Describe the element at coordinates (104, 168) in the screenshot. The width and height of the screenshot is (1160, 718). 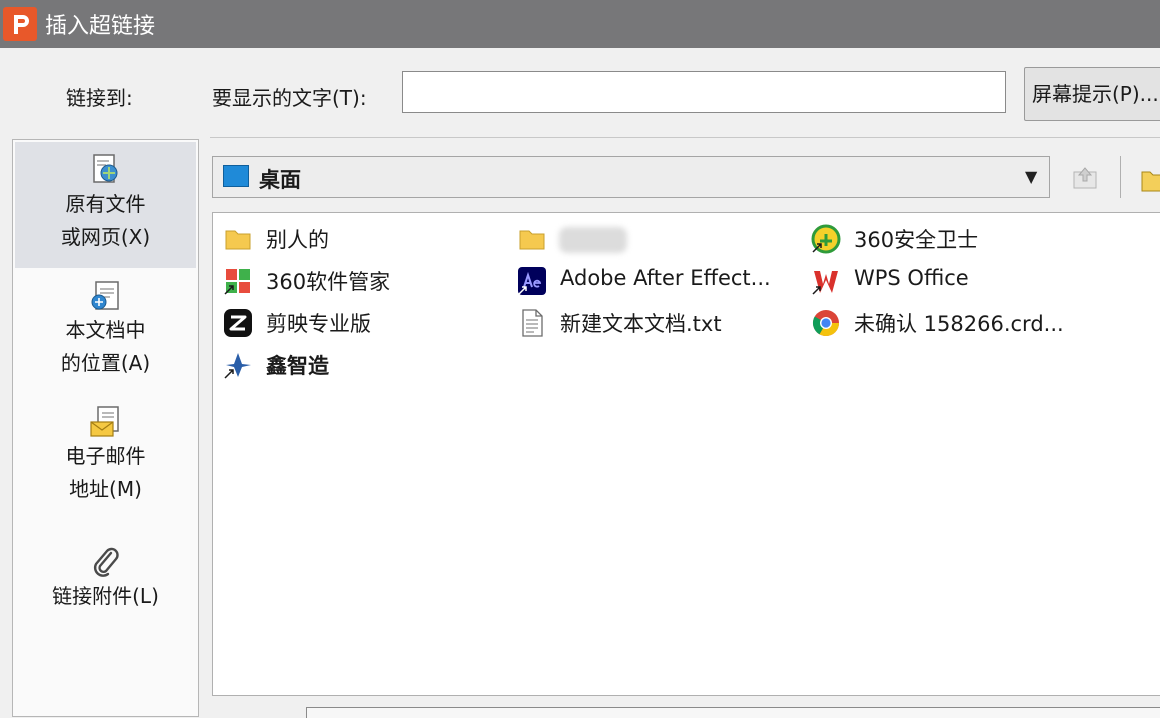
I see `existing-file-icon` at that location.